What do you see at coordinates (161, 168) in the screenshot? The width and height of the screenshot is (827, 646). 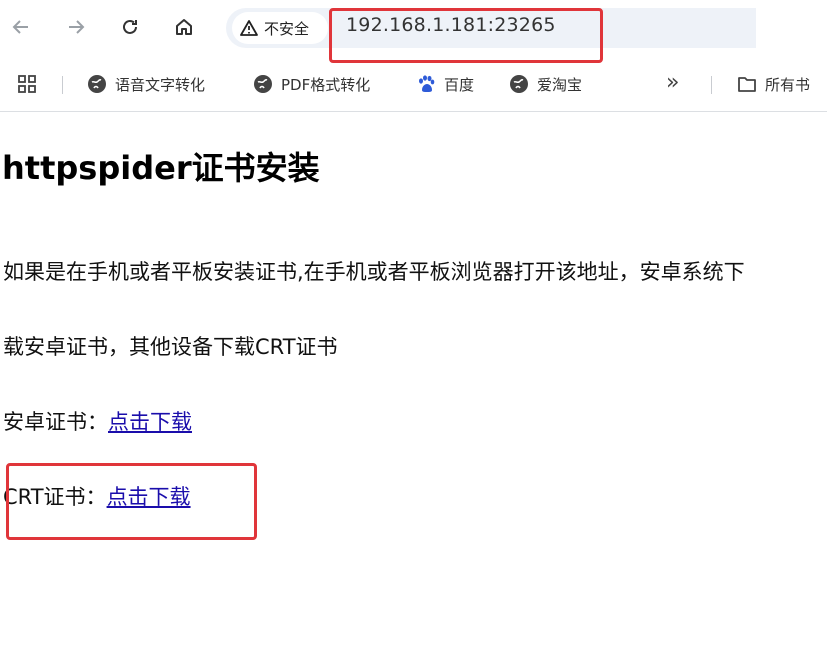 I see `page-title: httpspider证书安装` at bounding box center [161, 168].